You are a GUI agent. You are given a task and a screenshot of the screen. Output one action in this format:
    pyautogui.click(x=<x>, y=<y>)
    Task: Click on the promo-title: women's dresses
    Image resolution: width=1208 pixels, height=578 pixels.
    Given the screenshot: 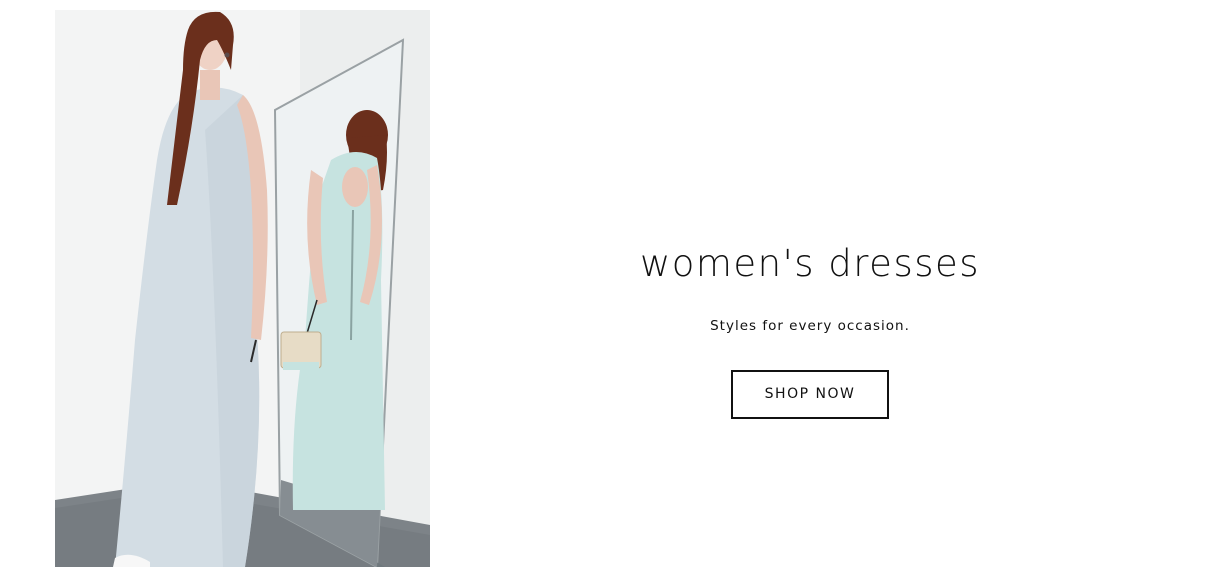 What is the action you would take?
    pyautogui.click(x=810, y=263)
    